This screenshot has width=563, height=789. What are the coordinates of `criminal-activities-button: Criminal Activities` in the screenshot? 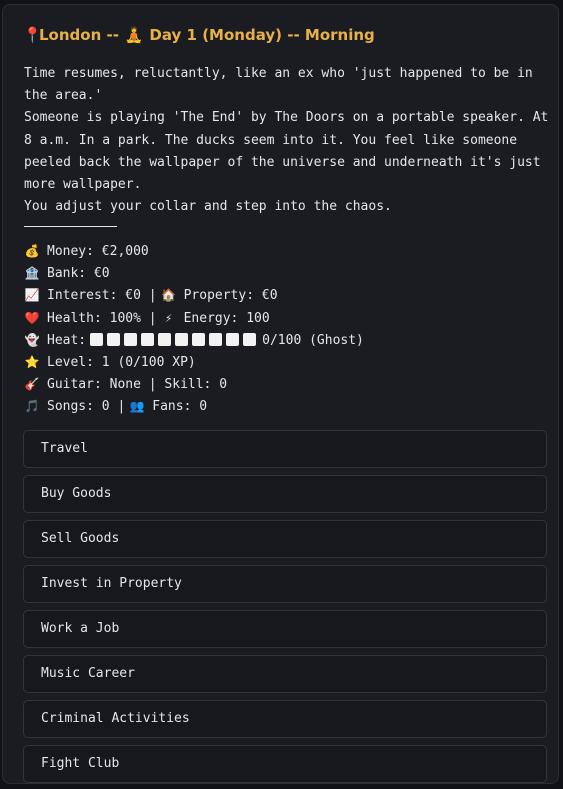 It's located at (285, 719).